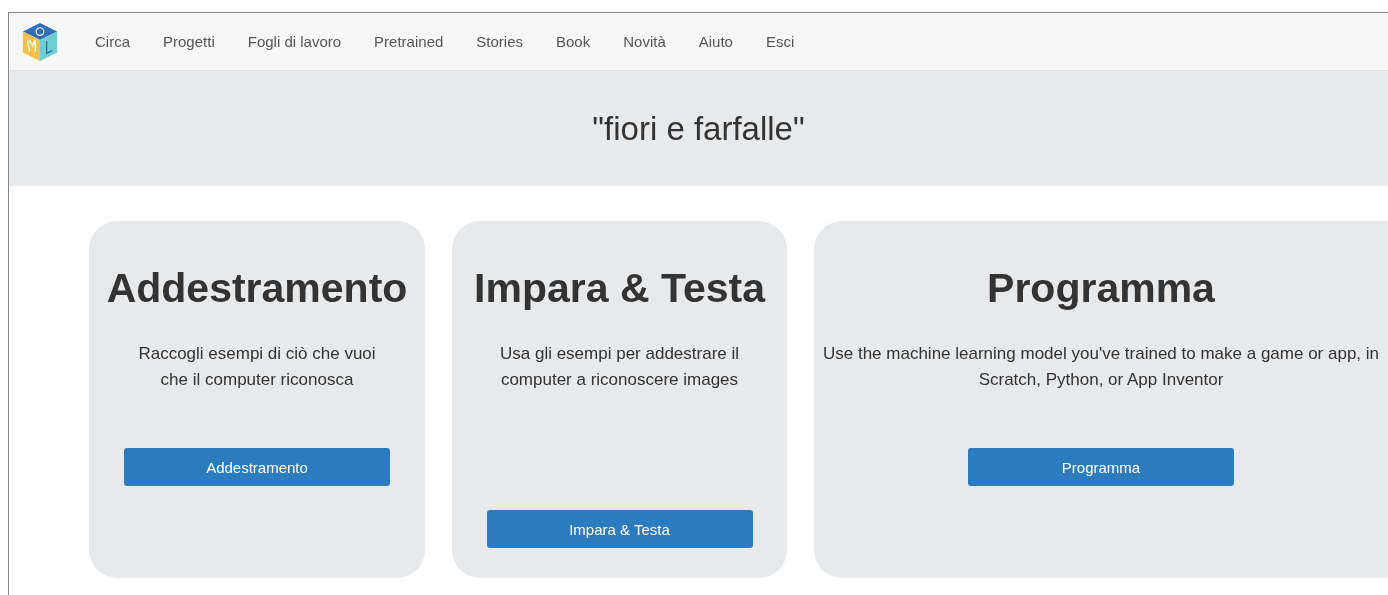 The height and width of the screenshot is (595, 1388). Describe the element at coordinates (619, 529) in the screenshot. I see `card-button: Impara & Testa` at that location.